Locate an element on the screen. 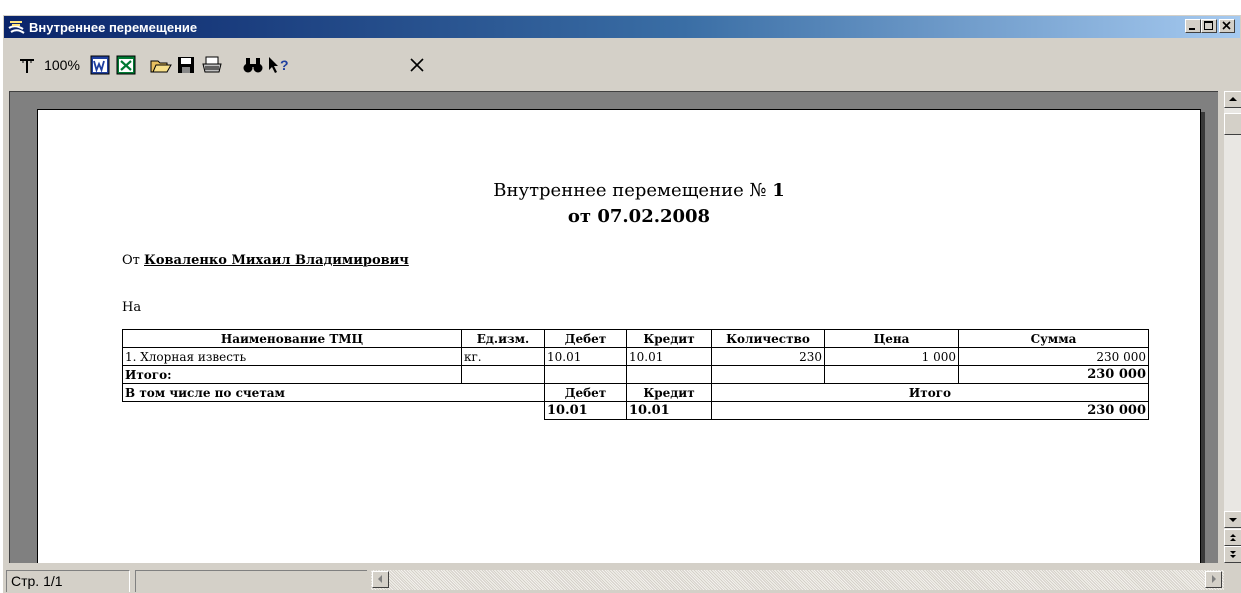  document-title-text: Внутреннее перемещение № is located at coordinates (630, 190).